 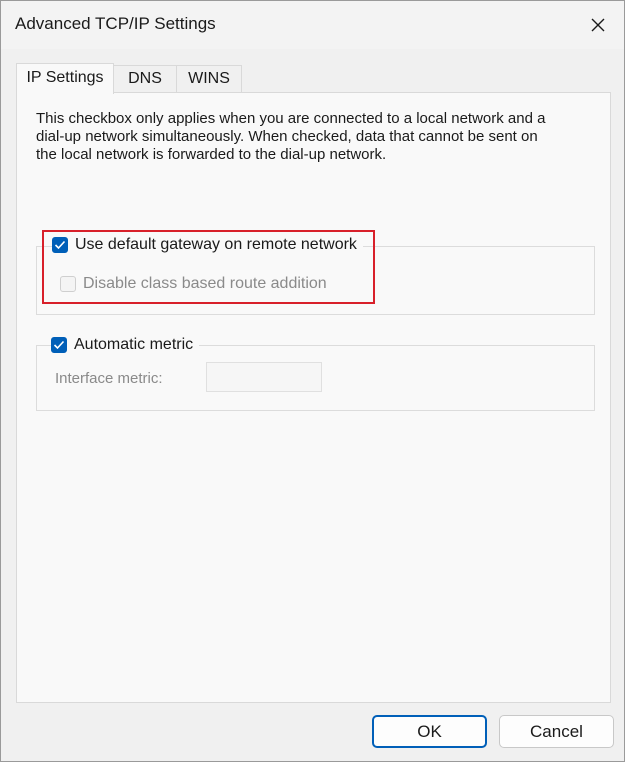 I want to click on automatic-metric-checkbox: Automatic metric, so click(x=125, y=345).